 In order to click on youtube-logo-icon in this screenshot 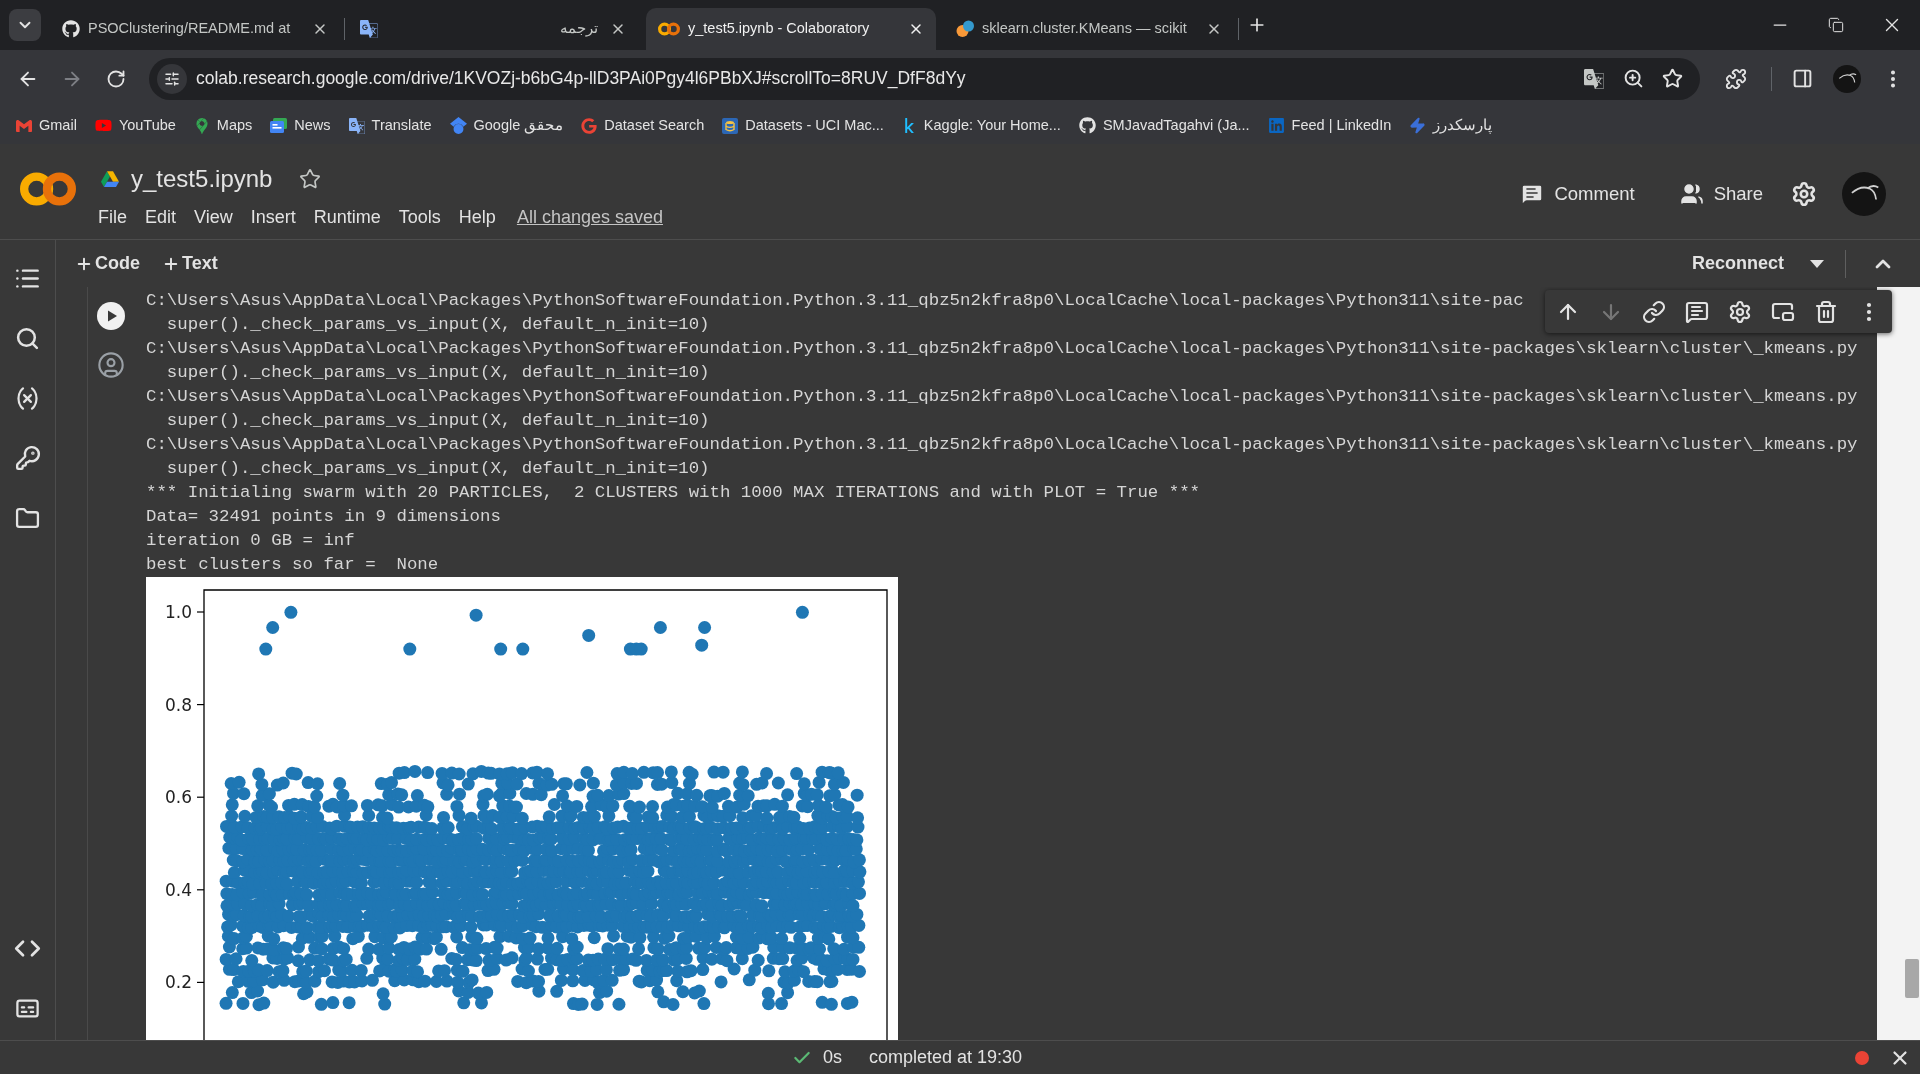, I will do `click(103, 125)`.